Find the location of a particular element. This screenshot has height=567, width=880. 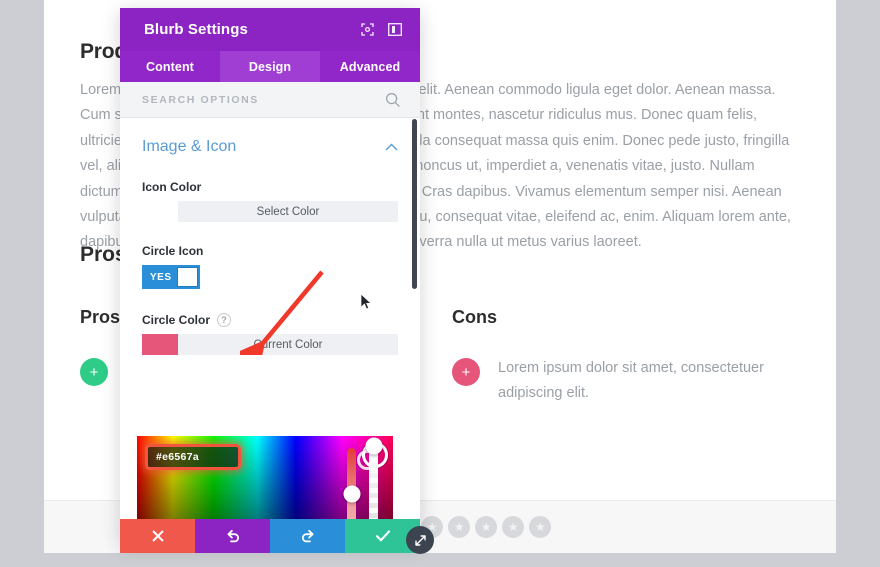

panel-layout-icon is located at coordinates (395, 30).